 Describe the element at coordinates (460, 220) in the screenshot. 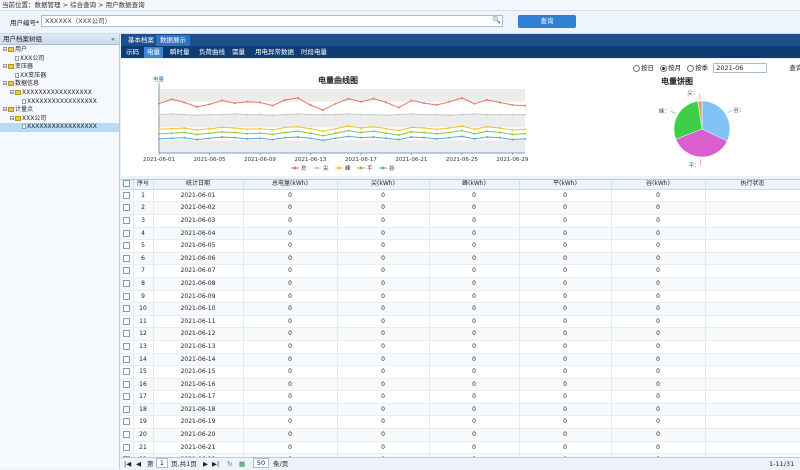

I see `table-row: 32021-06-0300000` at that location.